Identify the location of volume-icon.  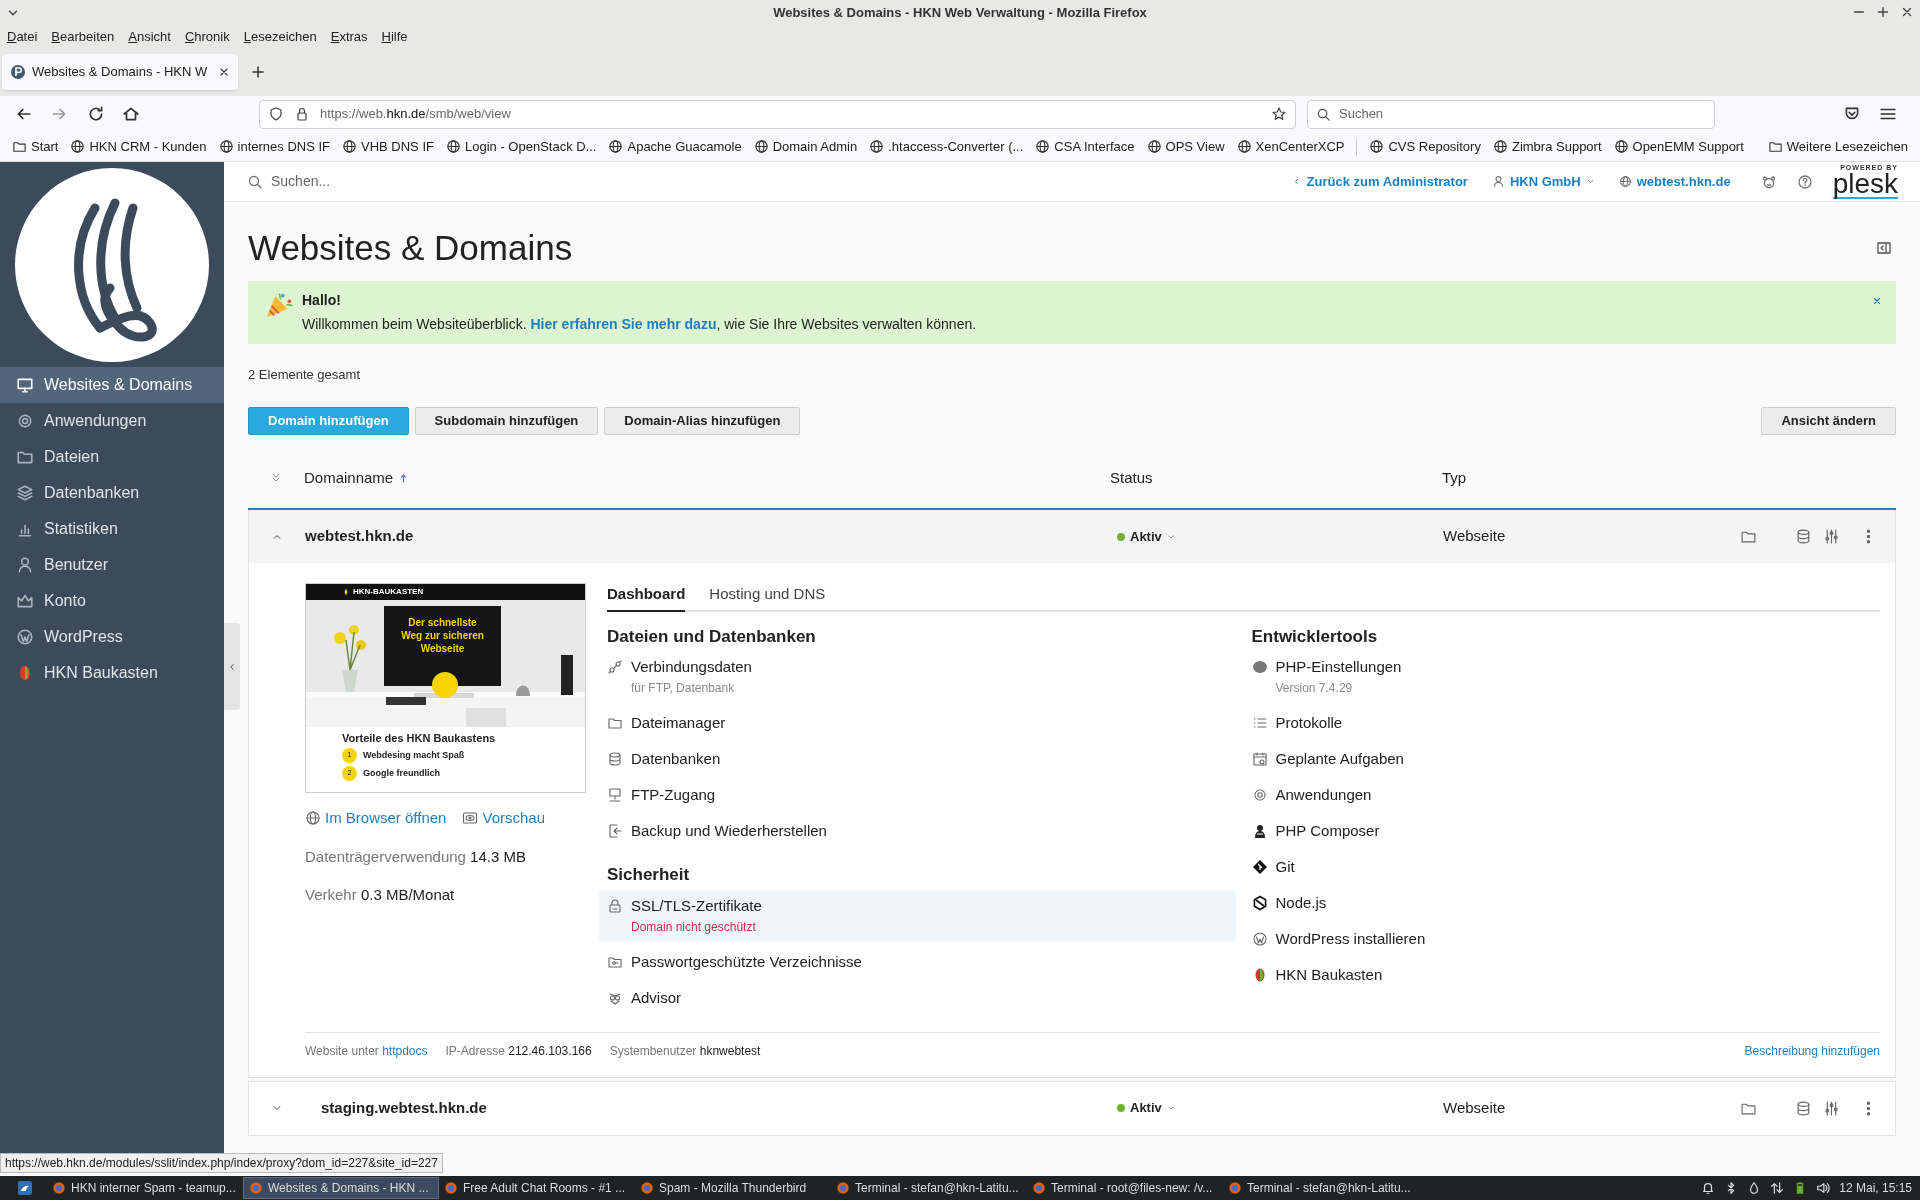
(1823, 1188).